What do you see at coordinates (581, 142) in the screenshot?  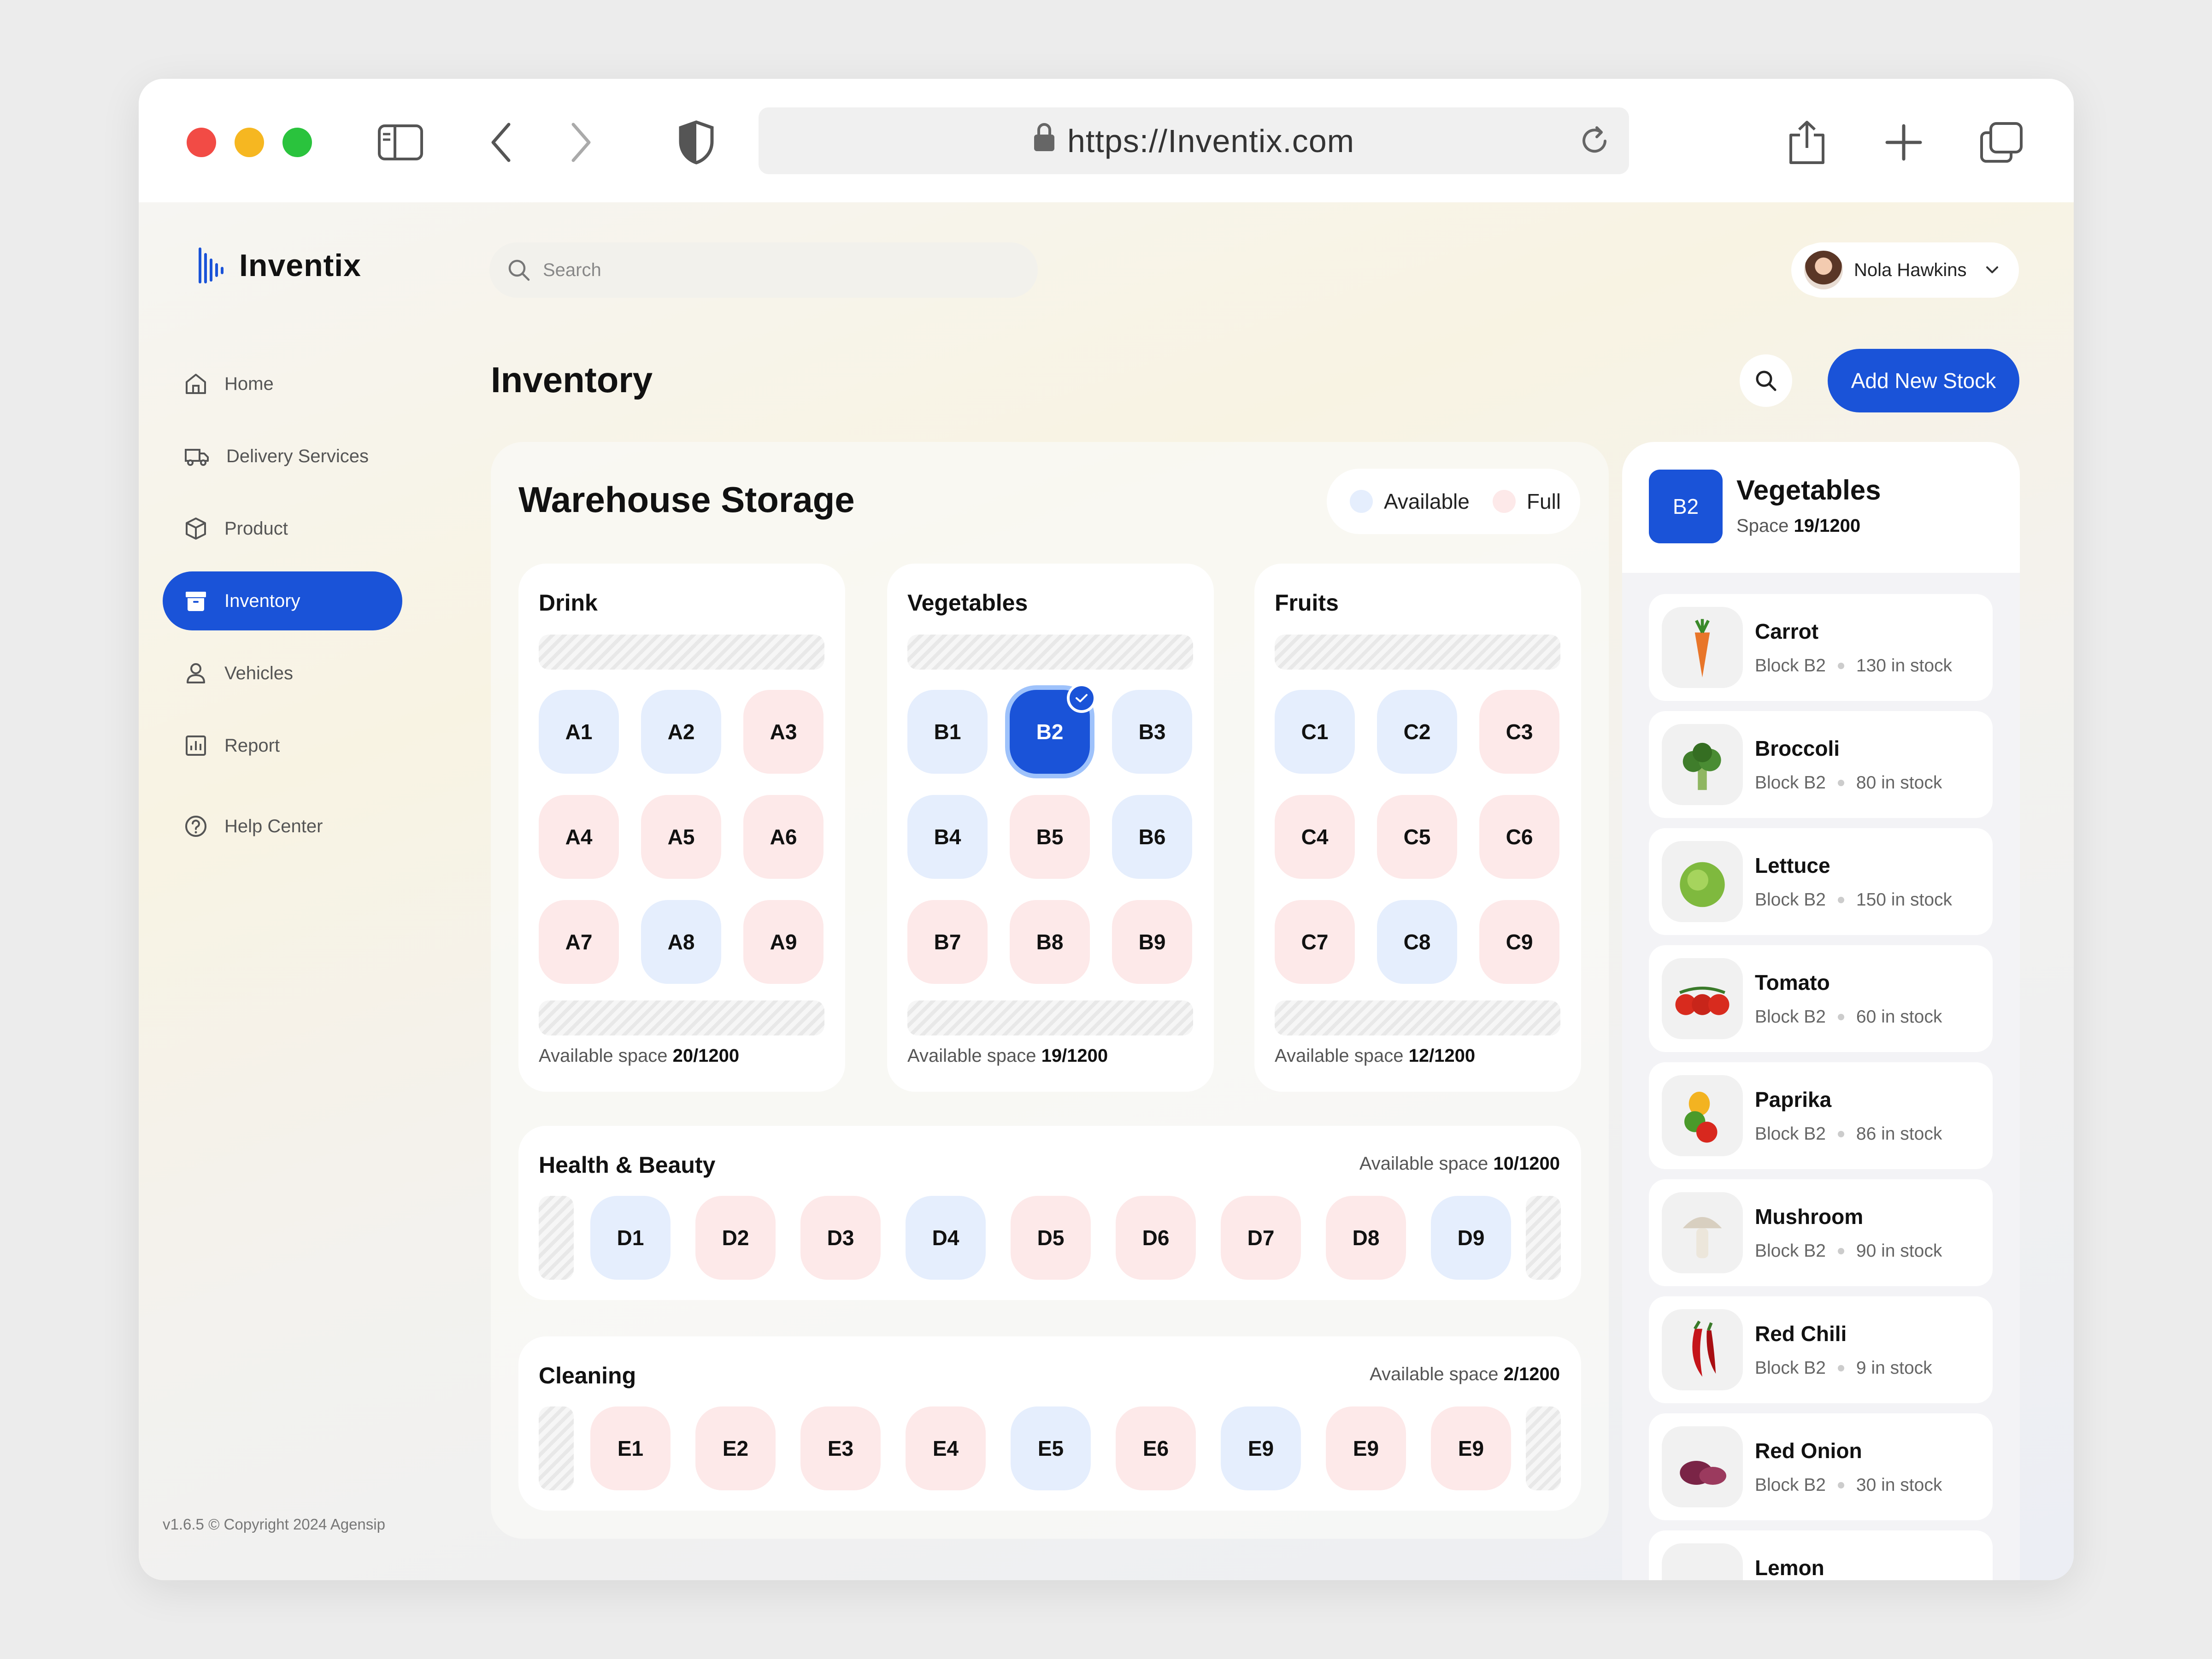 I see `forward-icon` at bounding box center [581, 142].